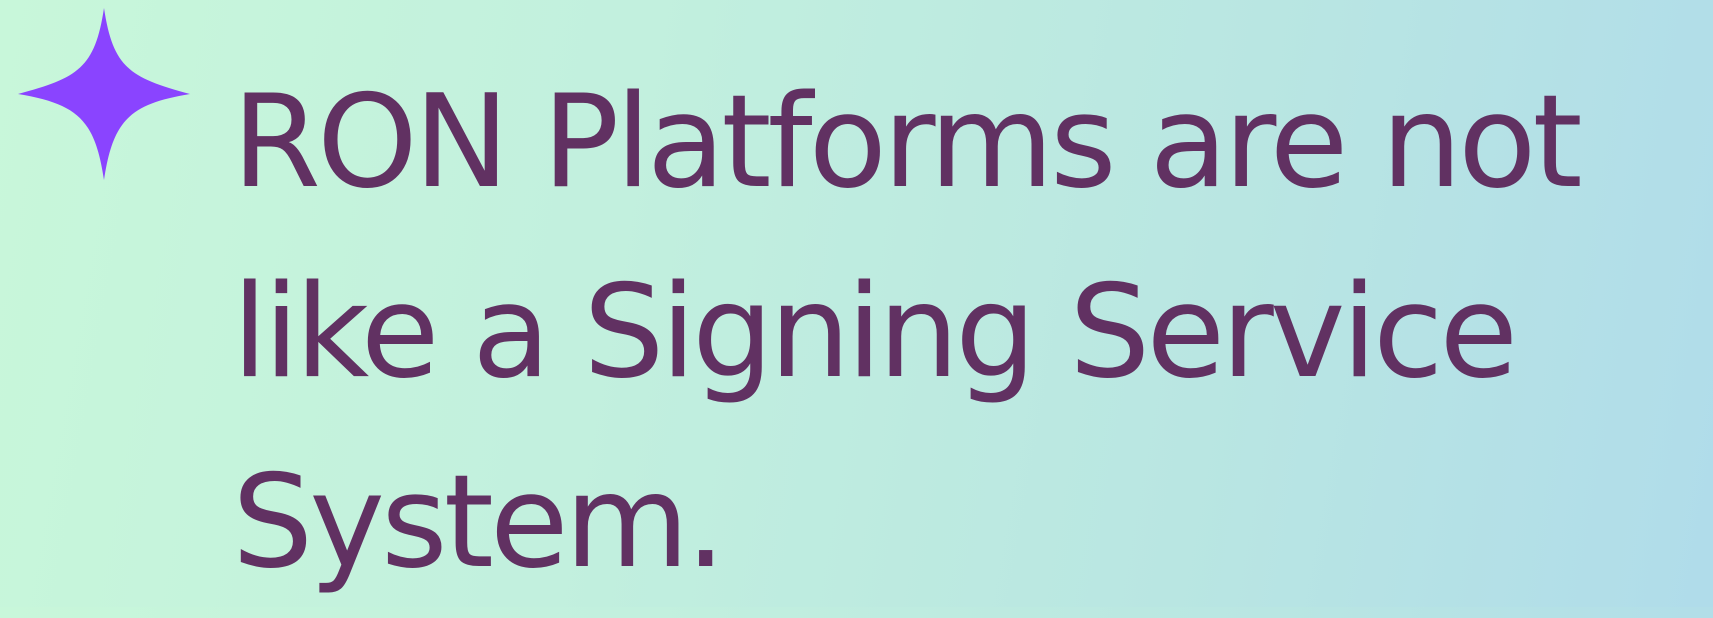 The image size is (1713, 618). I want to click on sparkle-icon, so click(104, 94).